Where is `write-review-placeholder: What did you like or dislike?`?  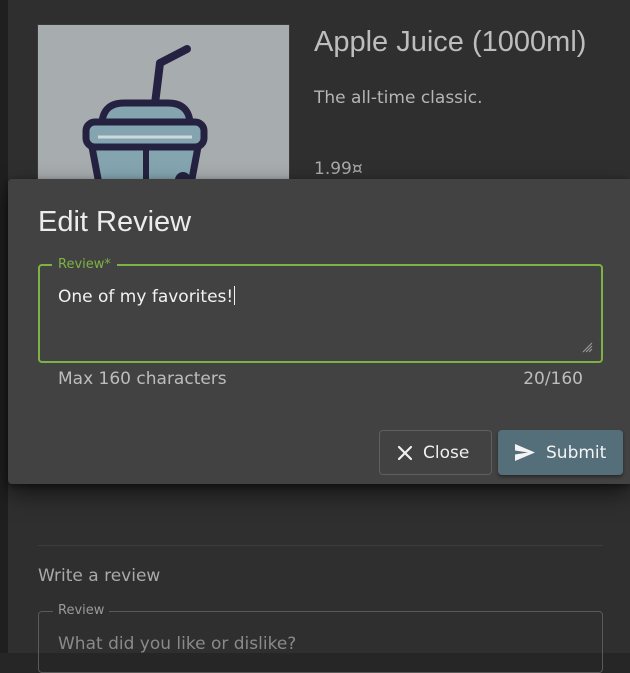
write-review-placeholder: What did you like or dislike? is located at coordinates (177, 644).